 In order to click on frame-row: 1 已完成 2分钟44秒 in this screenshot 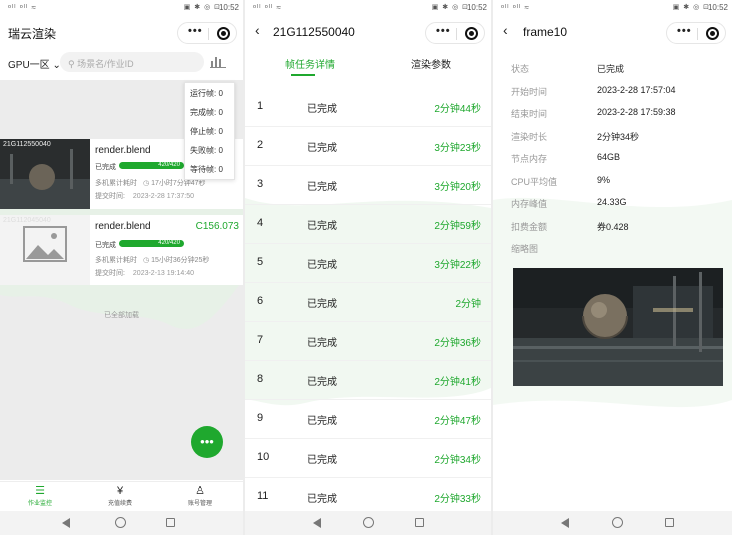, I will do `click(368, 107)`.